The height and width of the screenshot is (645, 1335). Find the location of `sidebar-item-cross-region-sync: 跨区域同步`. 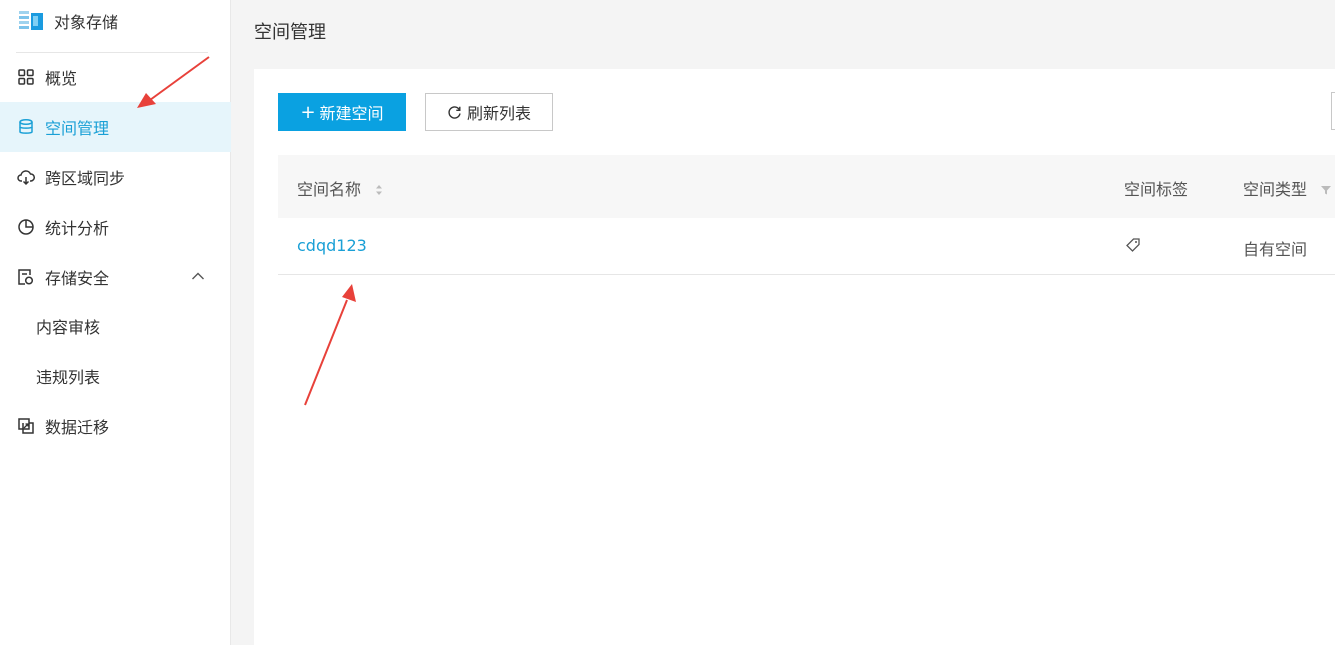

sidebar-item-cross-region-sync: 跨区域同步 is located at coordinates (115, 177).